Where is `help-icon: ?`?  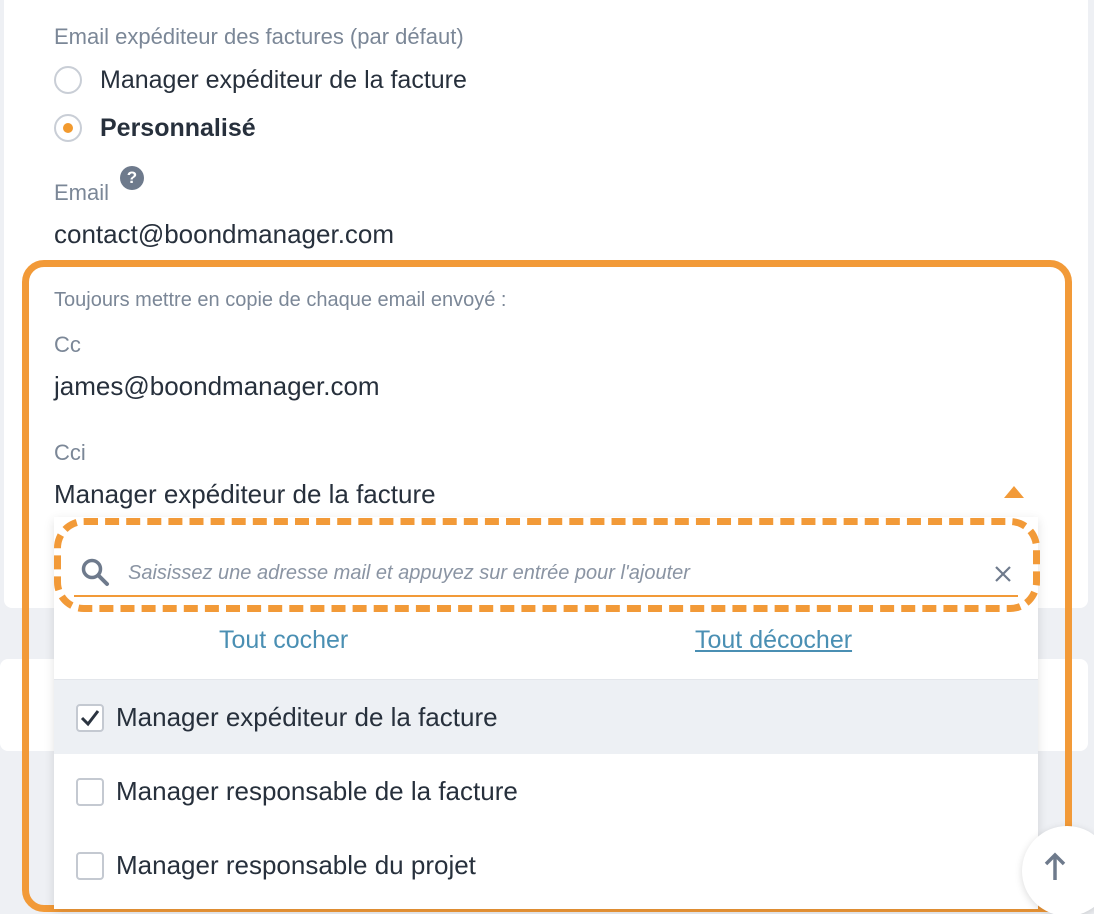
help-icon: ? is located at coordinates (132, 178).